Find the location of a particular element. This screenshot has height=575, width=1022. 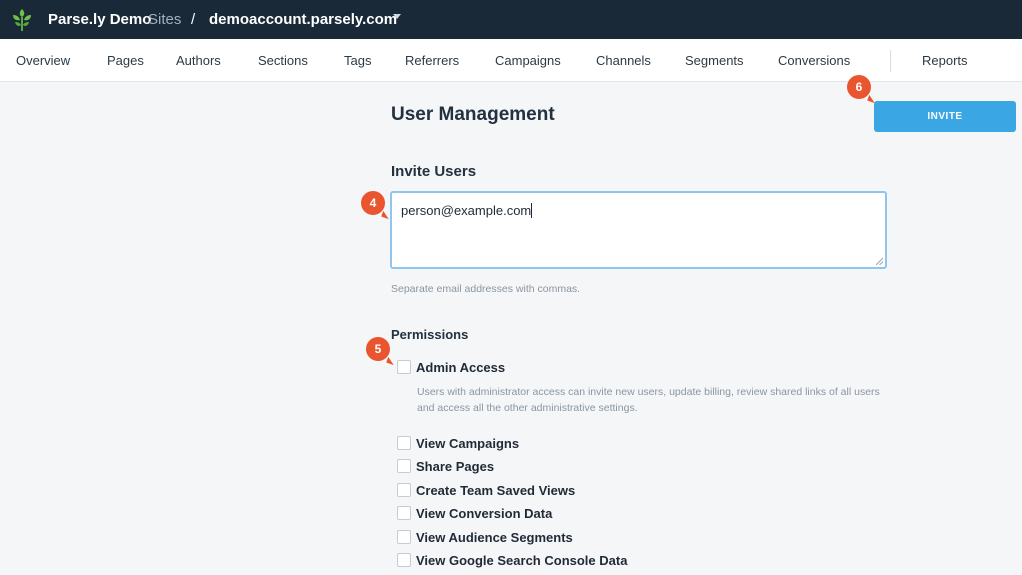

share-pages-label: Share Pages is located at coordinates (455, 466).